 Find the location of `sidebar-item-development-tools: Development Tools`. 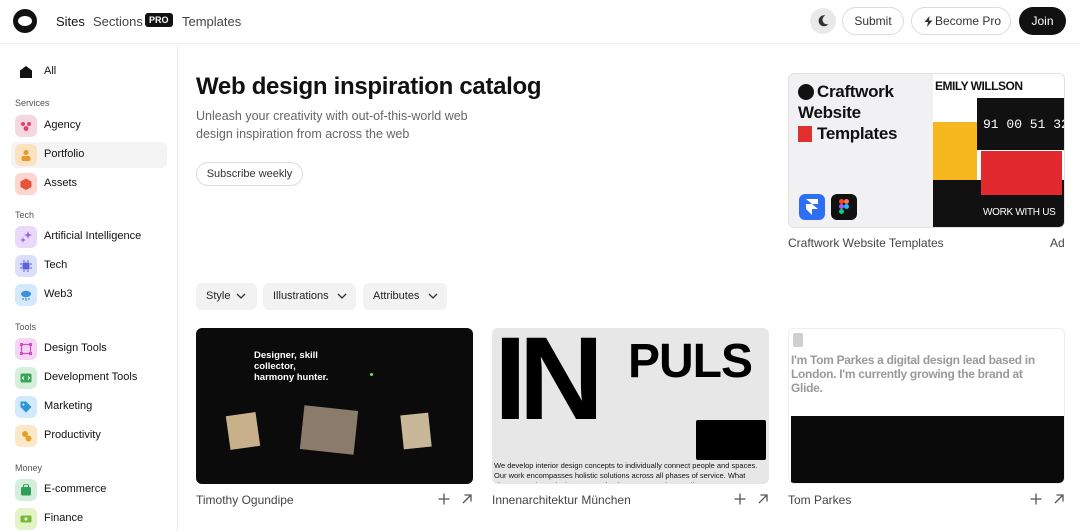

sidebar-item-development-tools: Development Tools is located at coordinates (89, 378).